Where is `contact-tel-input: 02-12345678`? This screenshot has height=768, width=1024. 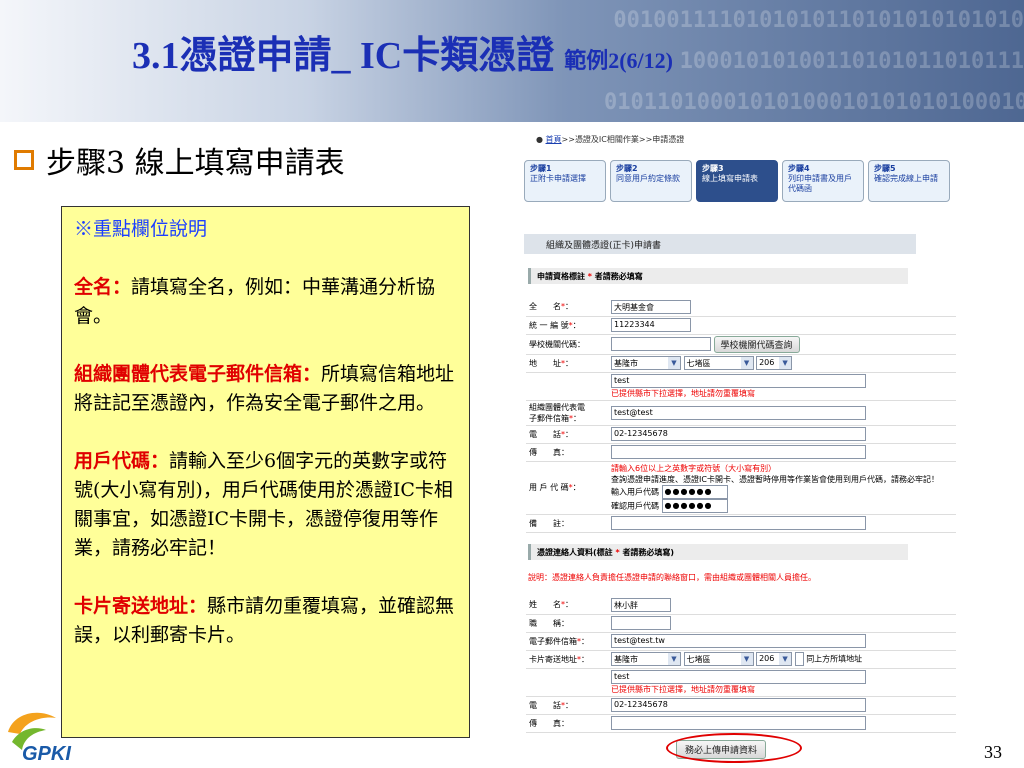 contact-tel-input: 02-12345678 is located at coordinates (738, 705).